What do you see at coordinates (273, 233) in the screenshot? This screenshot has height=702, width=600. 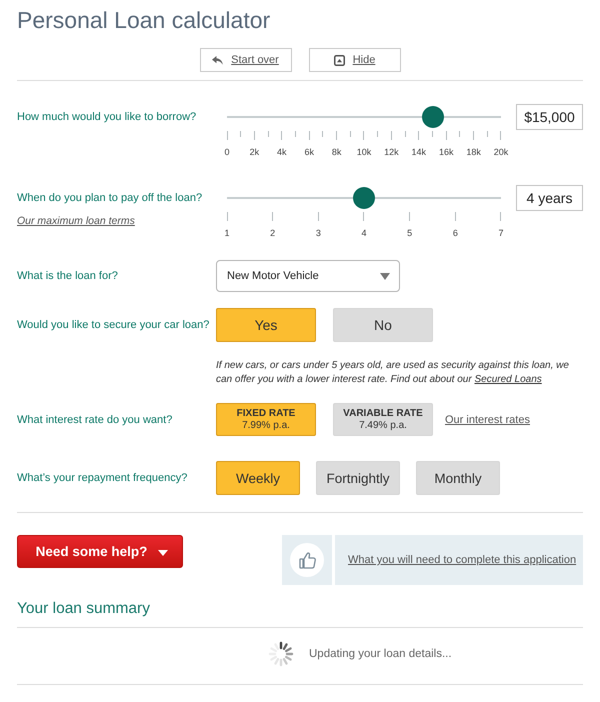 I see `scale-label: 2` at bounding box center [273, 233].